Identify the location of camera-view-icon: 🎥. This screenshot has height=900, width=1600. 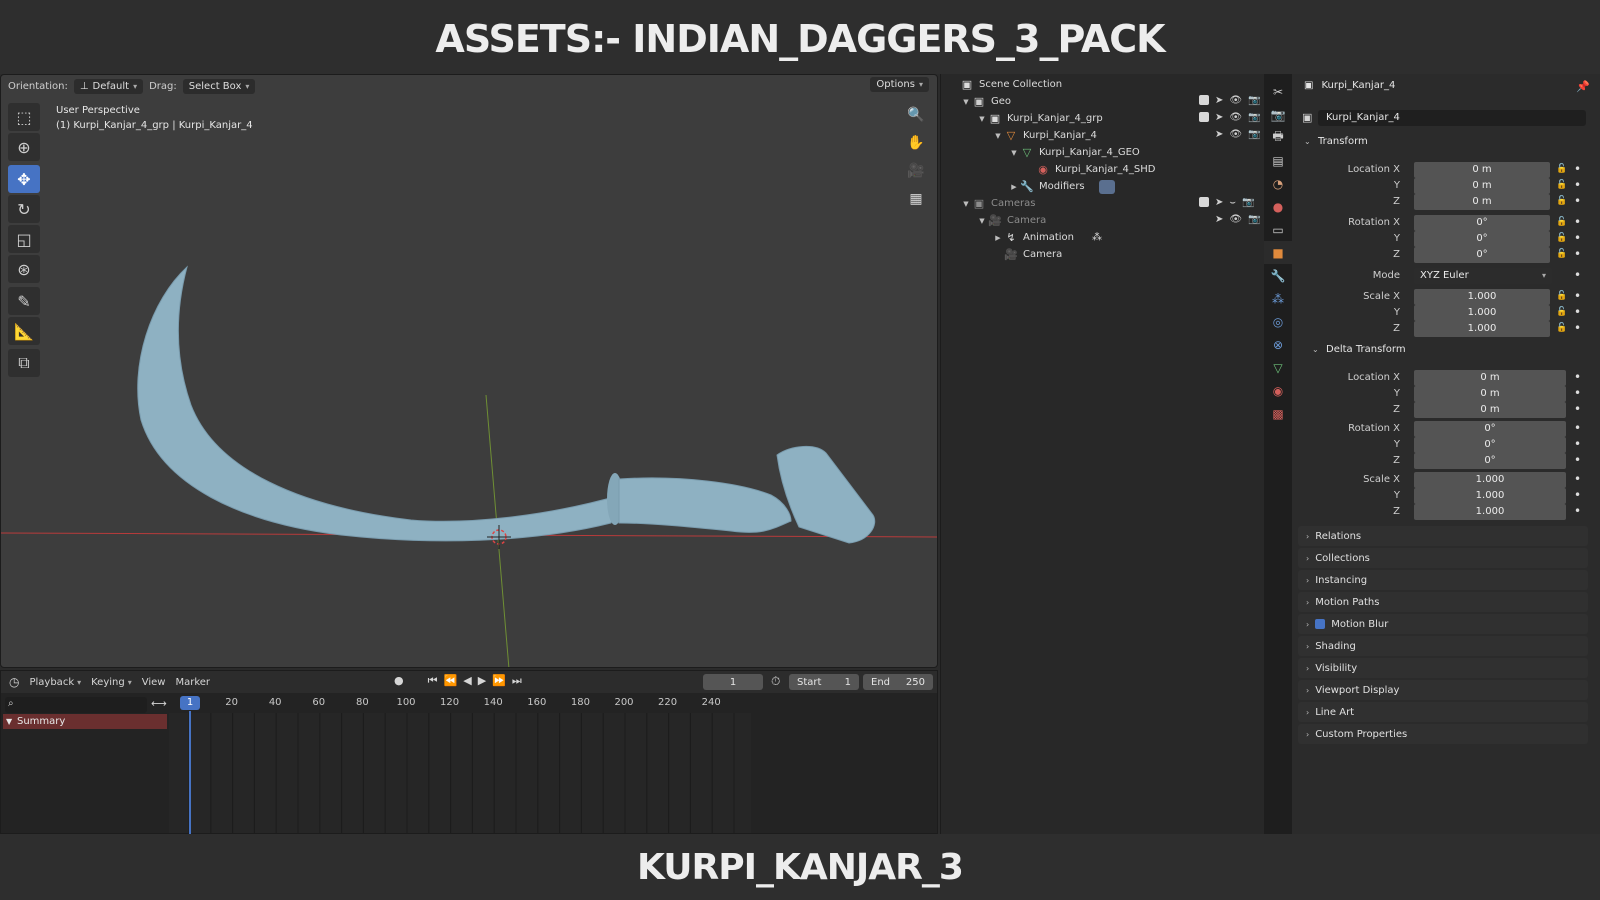
(916, 171).